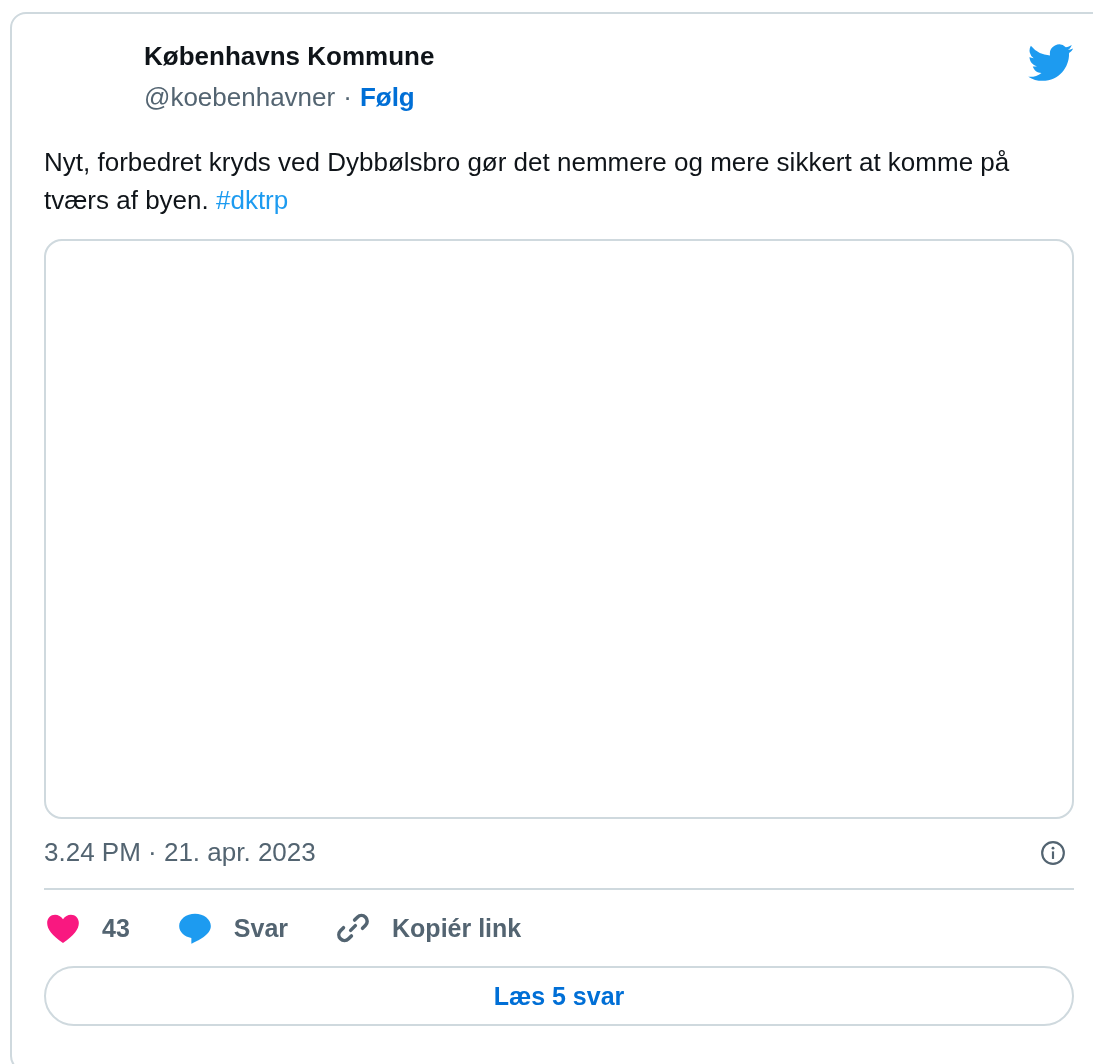  What do you see at coordinates (289, 56) in the screenshot?
I see `author-name: Københavns Kommune` at bounding box center [289, 56].